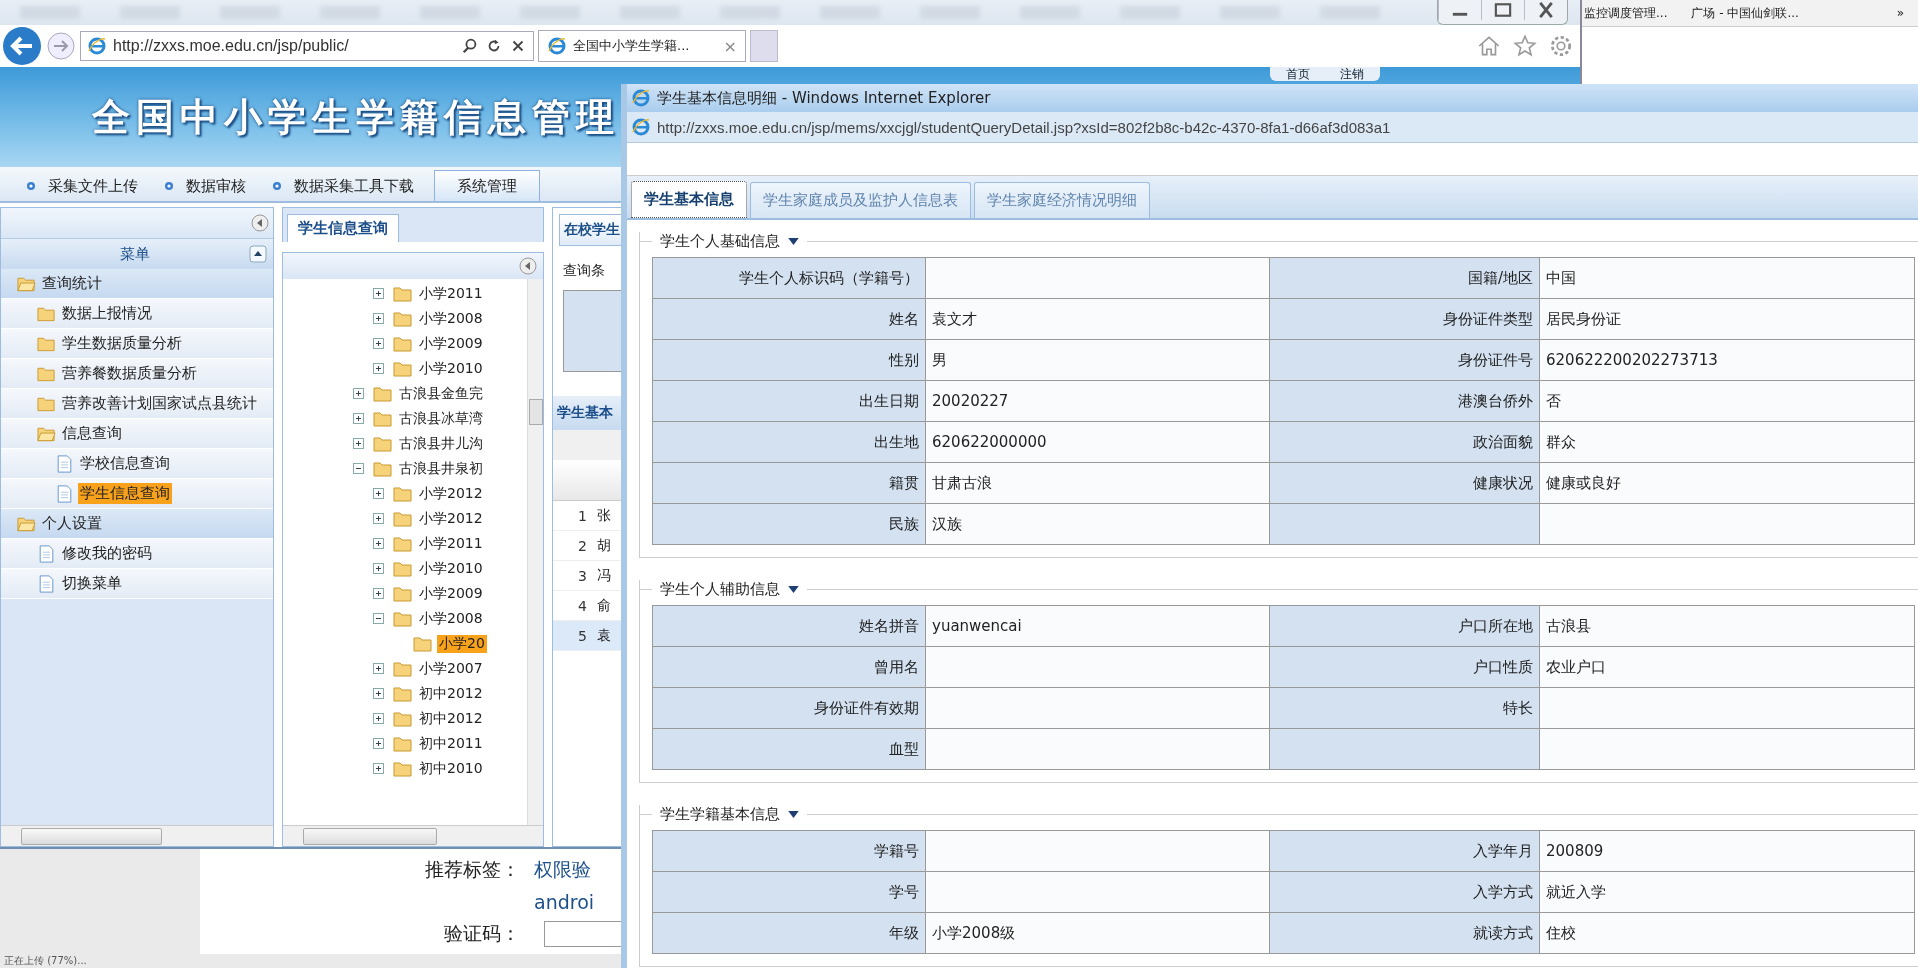 The width and height of the screenshot is (1918, 968). Describe the element at coordinates (1097, 401) in the screenshot. I see `field-value: 20020227` at that location.